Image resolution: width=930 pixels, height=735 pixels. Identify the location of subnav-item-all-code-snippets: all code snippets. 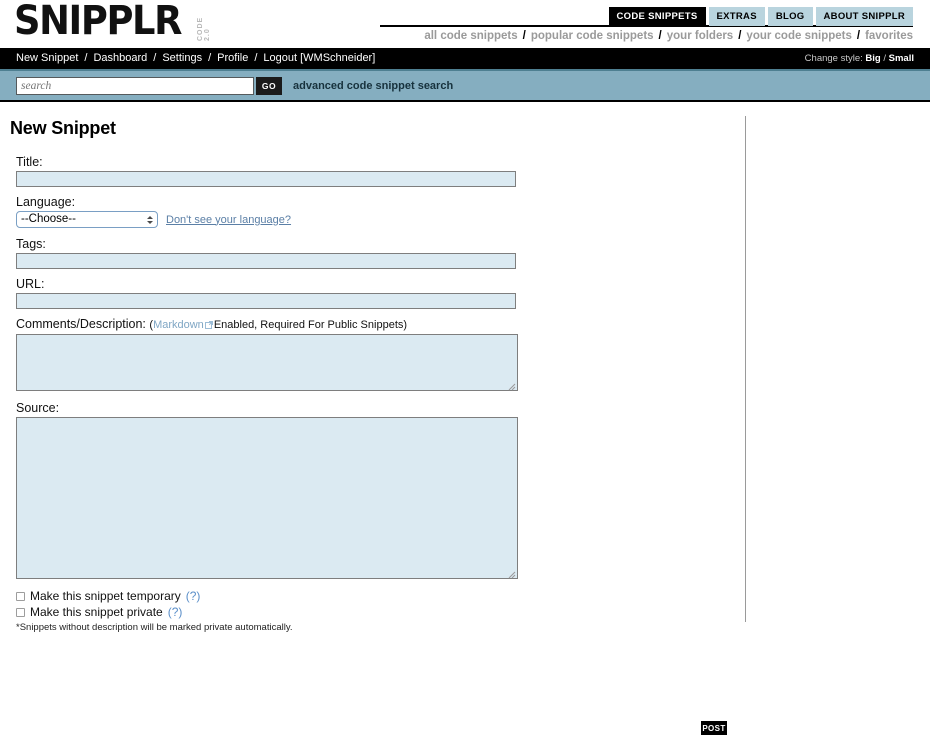
(470, 36).